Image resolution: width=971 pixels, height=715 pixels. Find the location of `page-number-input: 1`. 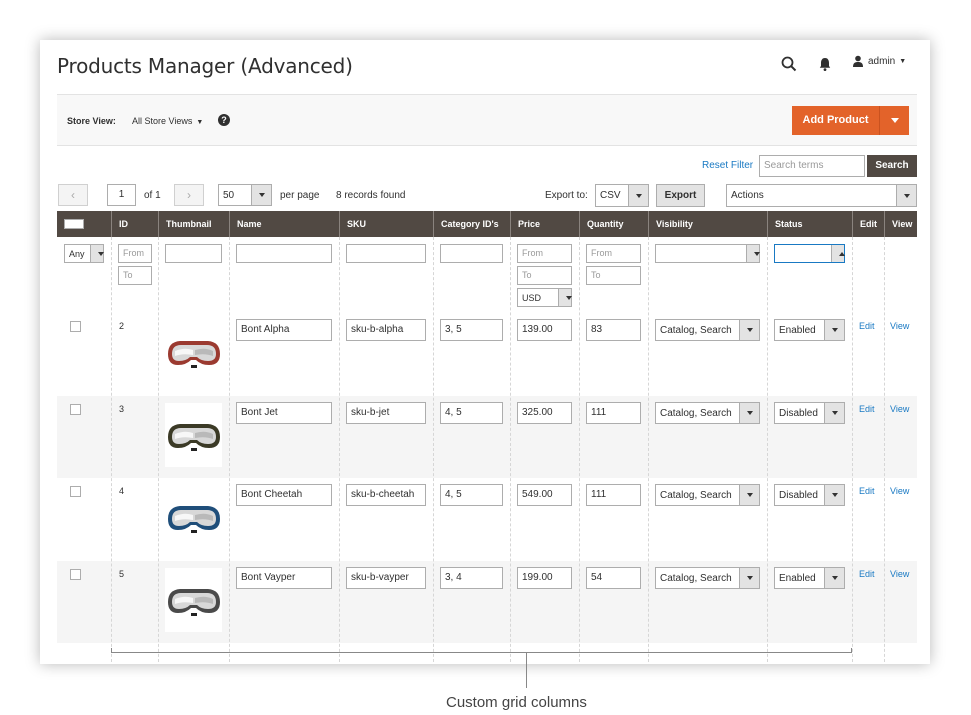

page-number-input: 1 is located at coordinates (121, 195).